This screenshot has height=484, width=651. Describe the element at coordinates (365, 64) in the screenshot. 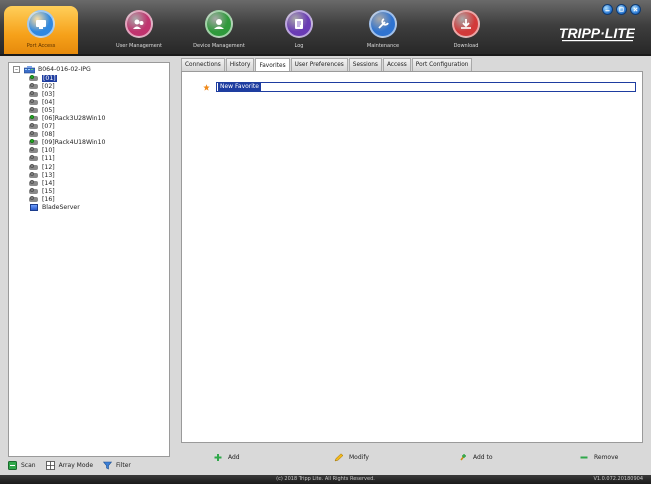

I see `tab-sessions: Sessions` at that location.